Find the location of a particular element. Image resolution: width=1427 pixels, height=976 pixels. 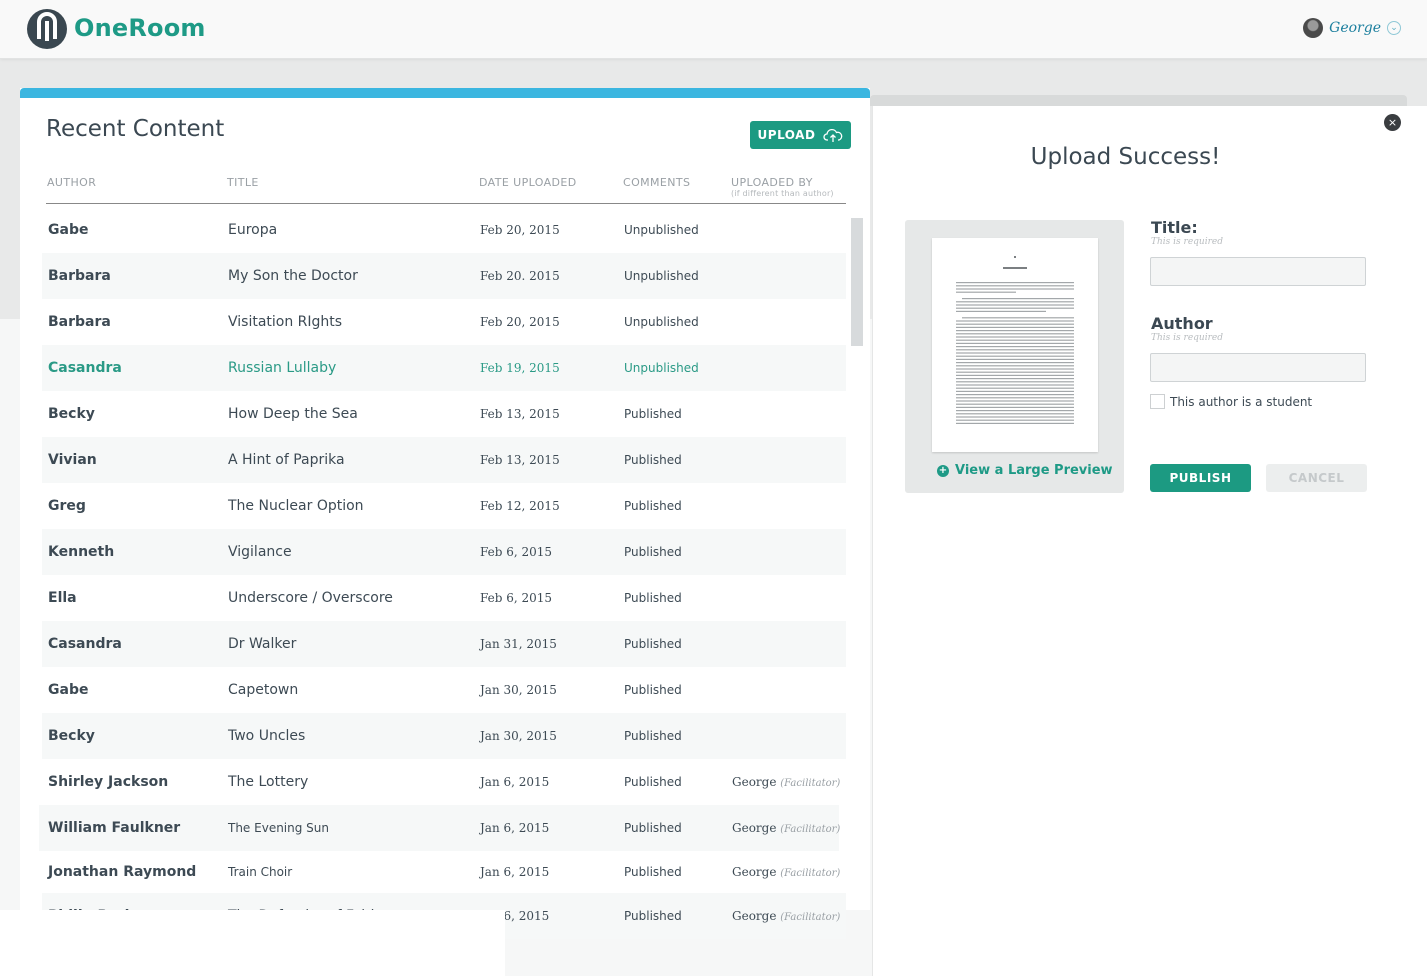

row-author: Casandra is located at coordinates (85, 644).